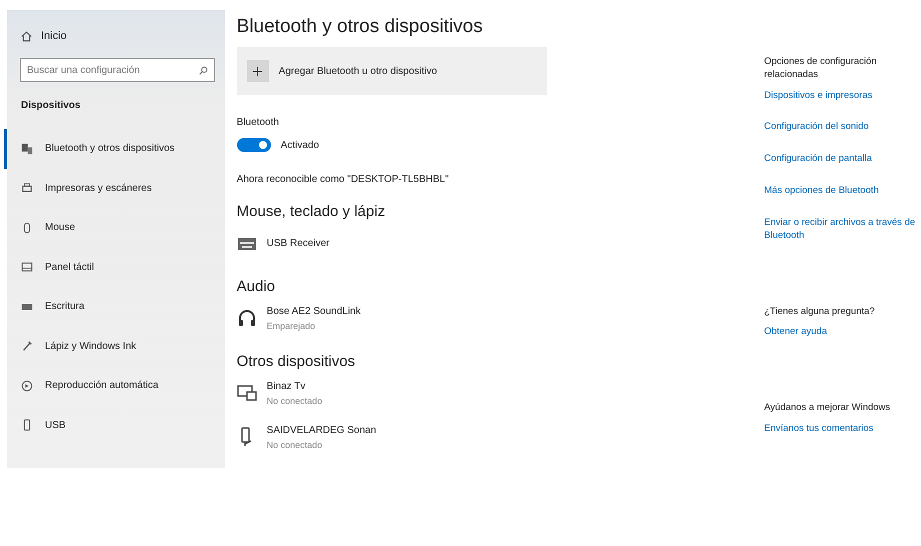 This screenshot has height=546, width=921. I want to click on nav-item: Bluetooth y otros dispositivos, so click(114, 148).